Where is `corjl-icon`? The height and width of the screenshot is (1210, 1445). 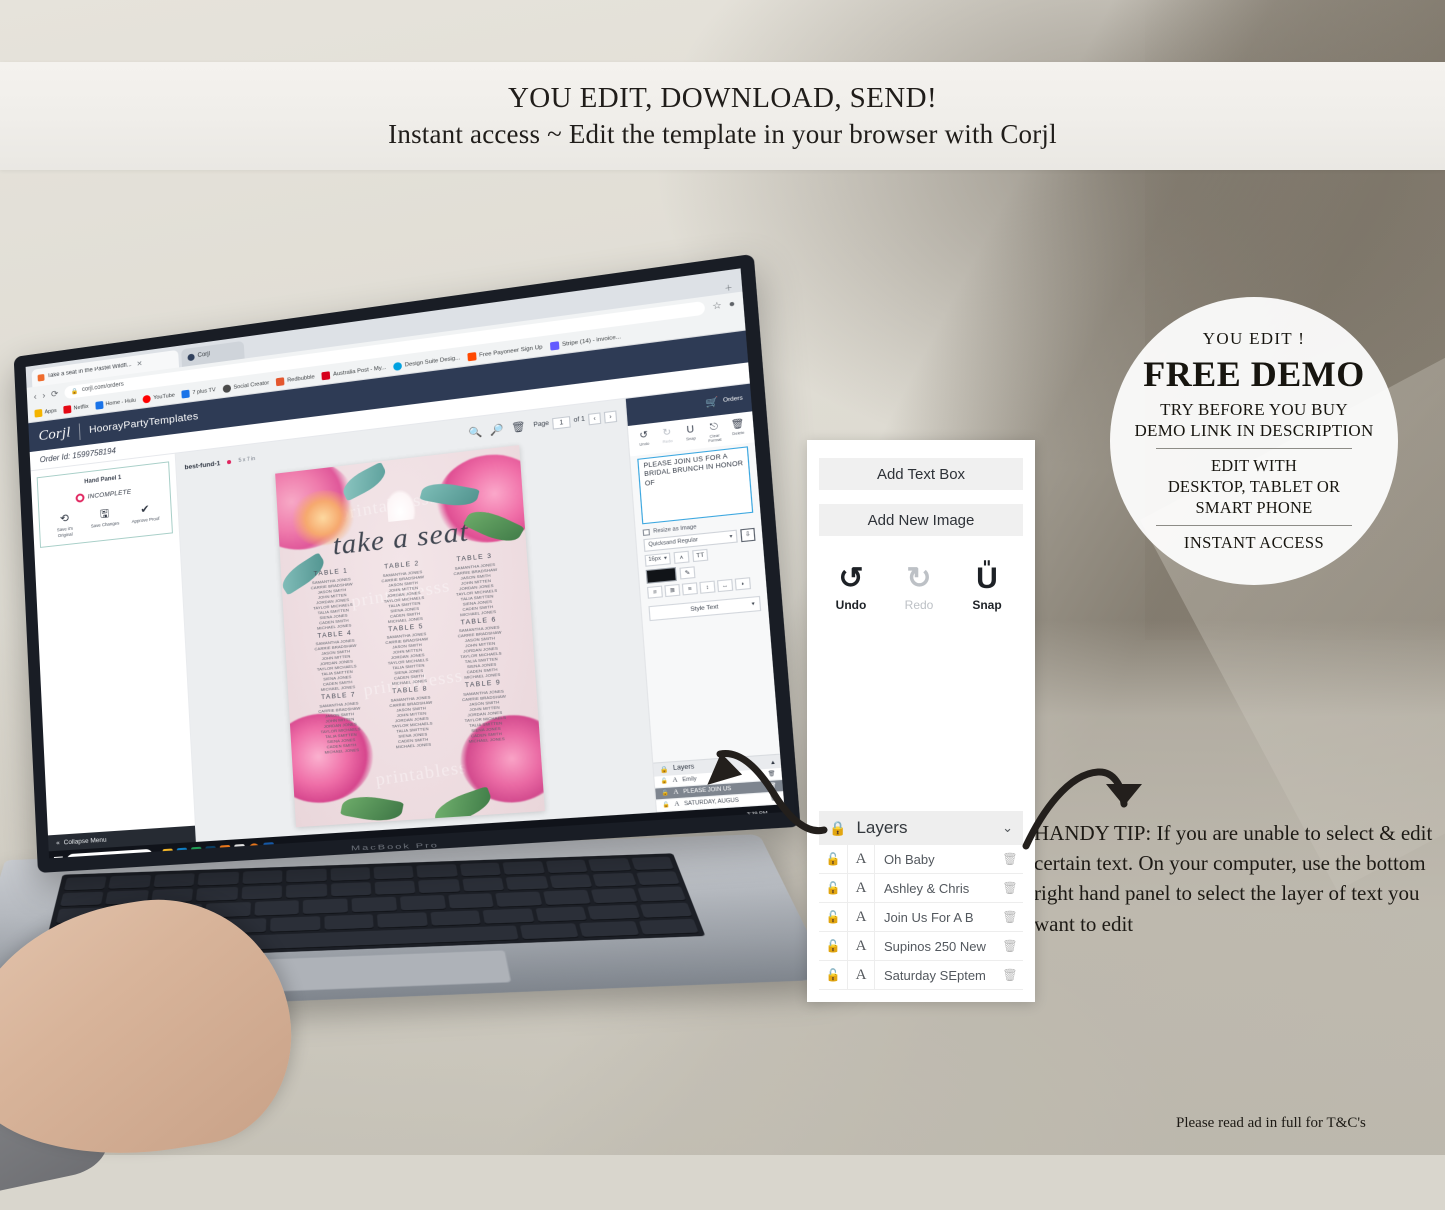 corjl-icon is located at coordinates (191, 356).